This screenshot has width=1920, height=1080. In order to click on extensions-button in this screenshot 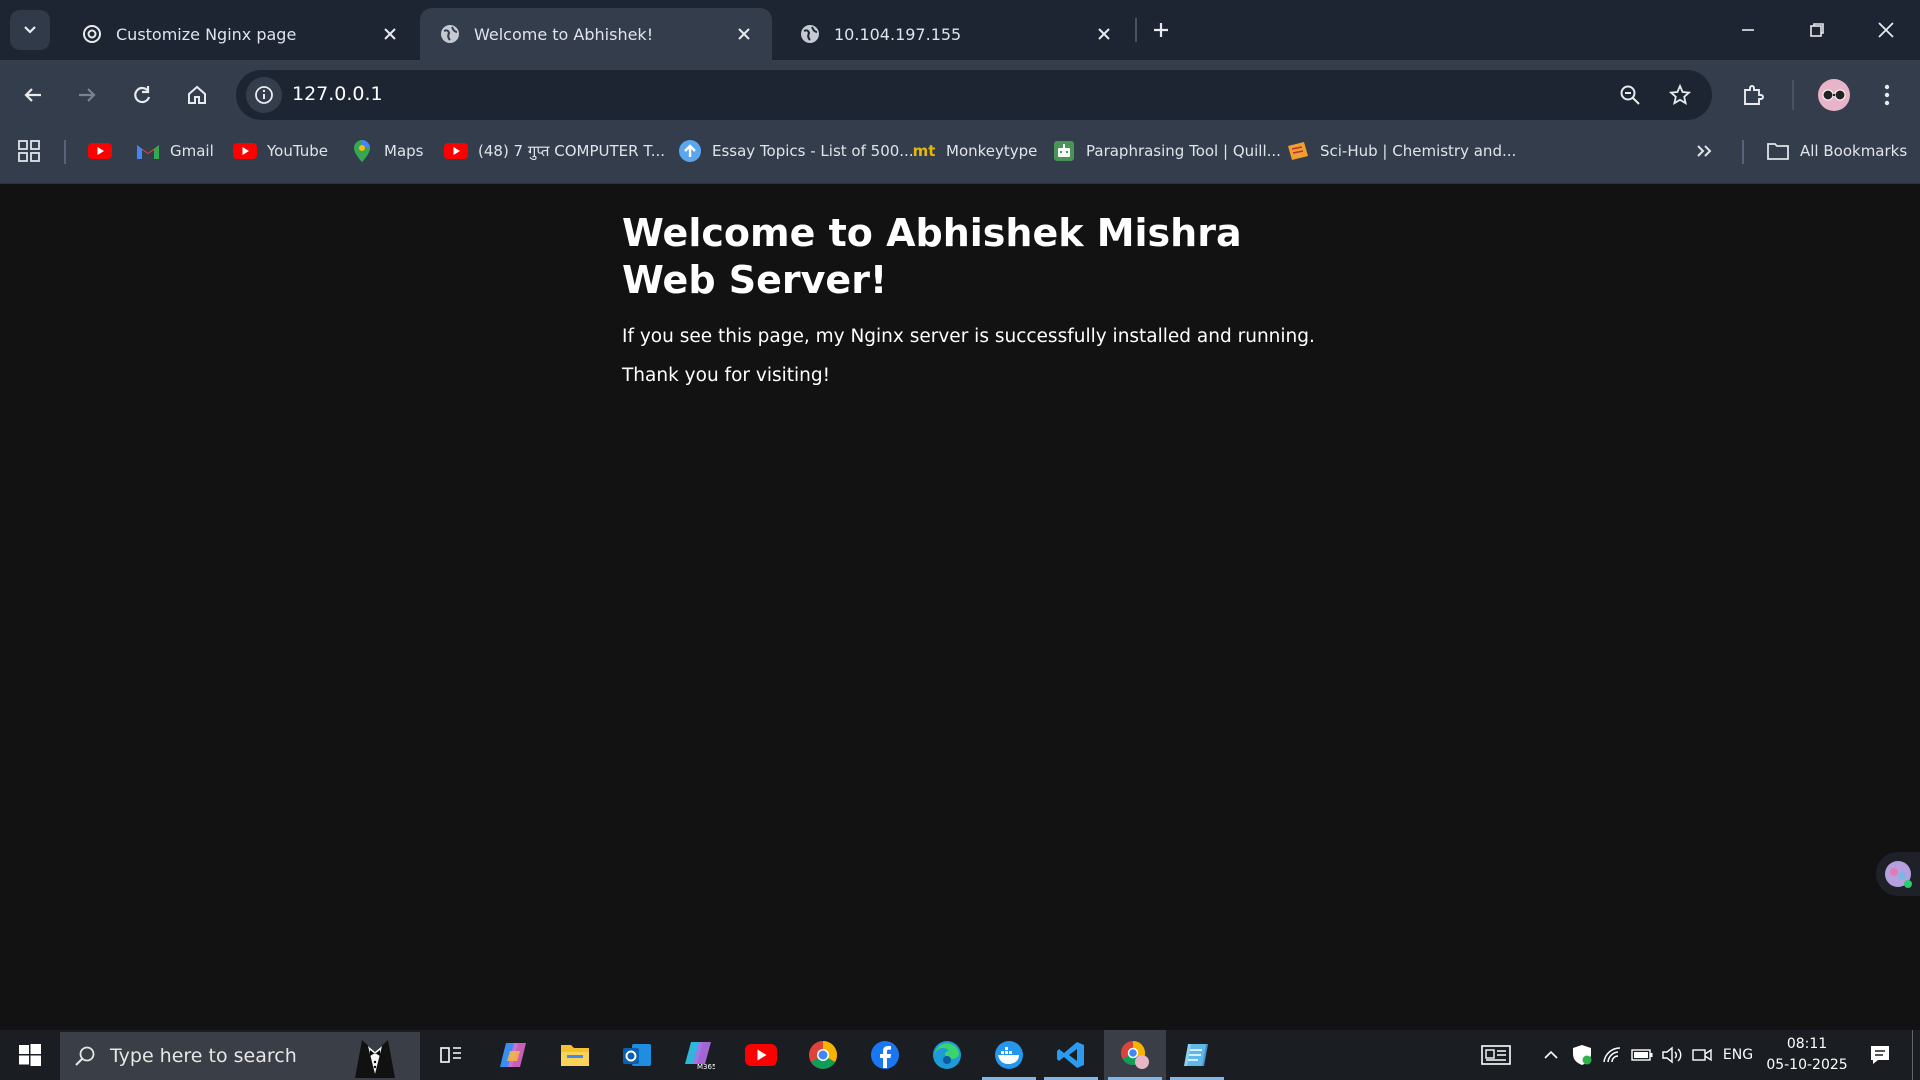, I will do `click(1753, 95)`.